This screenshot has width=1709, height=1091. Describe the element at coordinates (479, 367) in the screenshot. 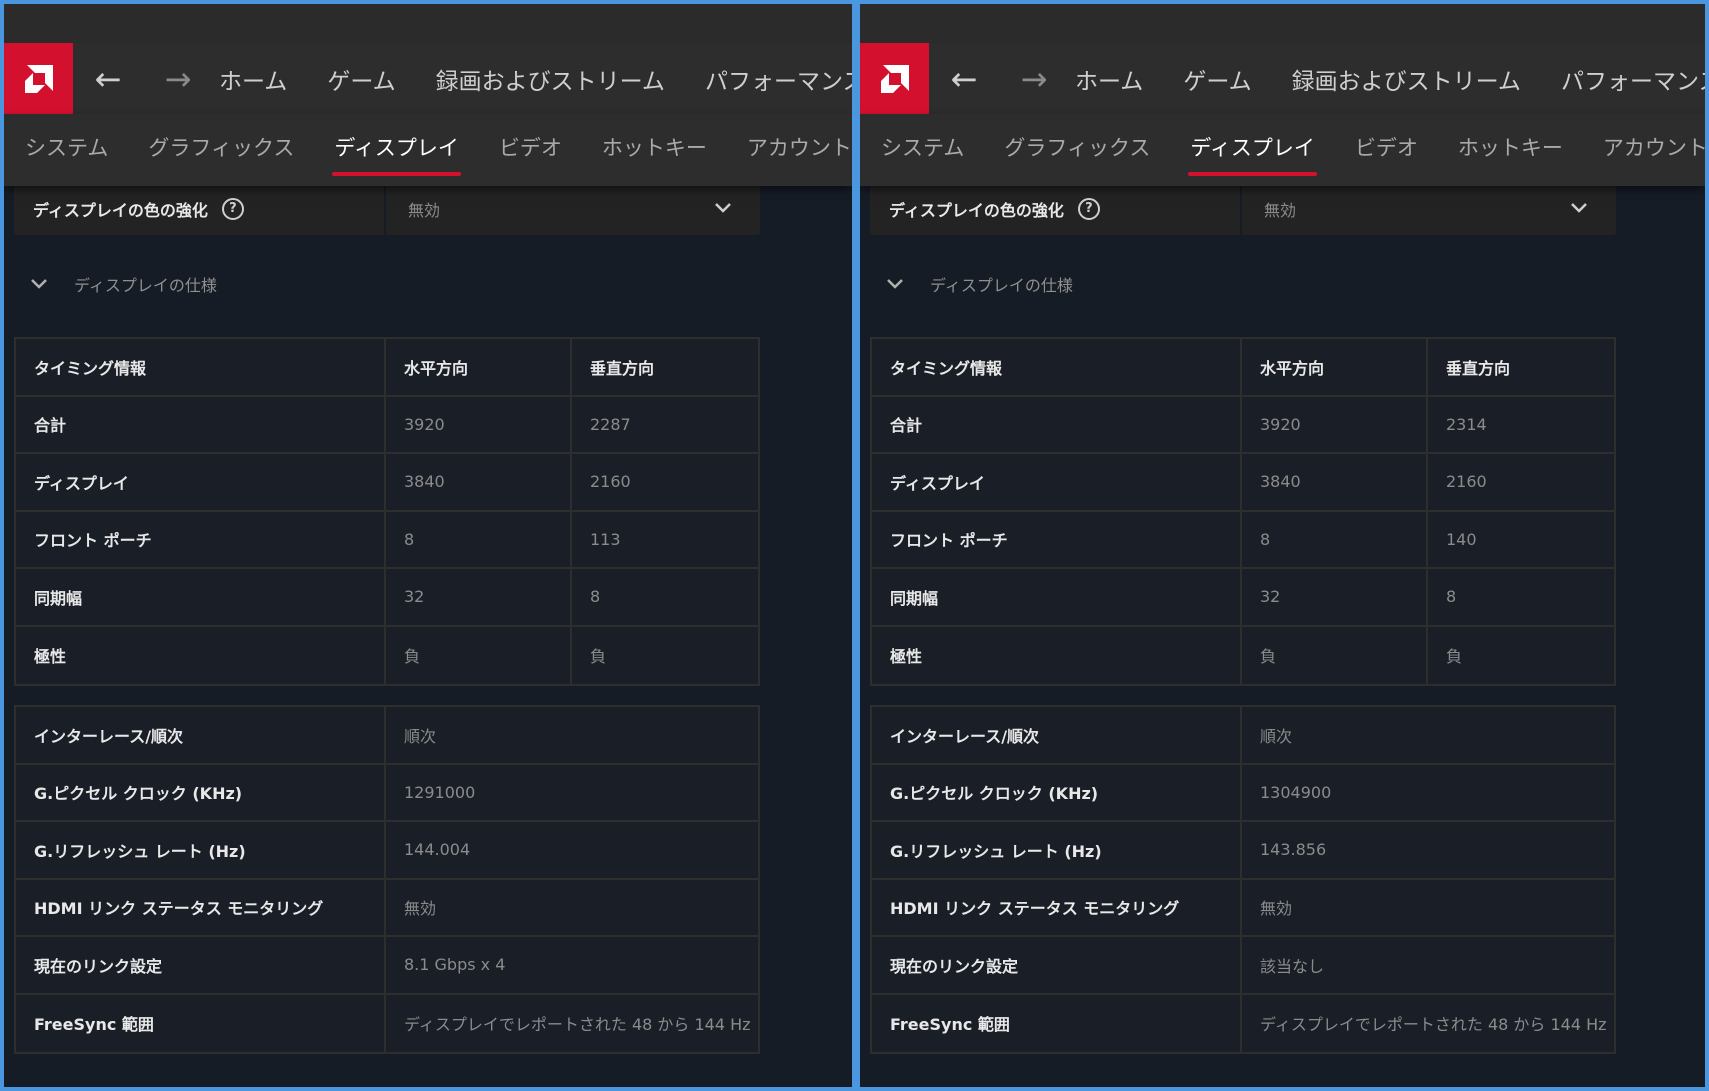

I see `table-header-cell: 水平方向` at that location.